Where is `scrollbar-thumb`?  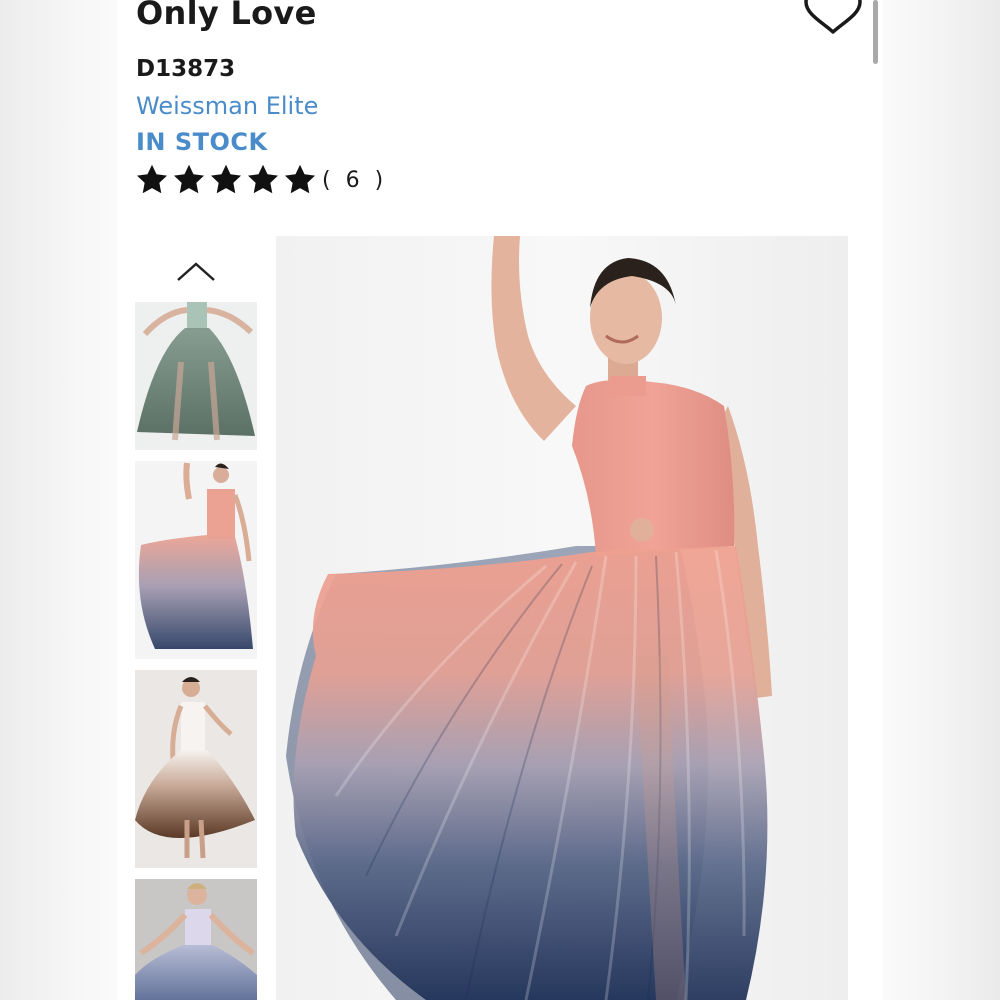
scrollbar-thumb is located at coordinates (875, 32).